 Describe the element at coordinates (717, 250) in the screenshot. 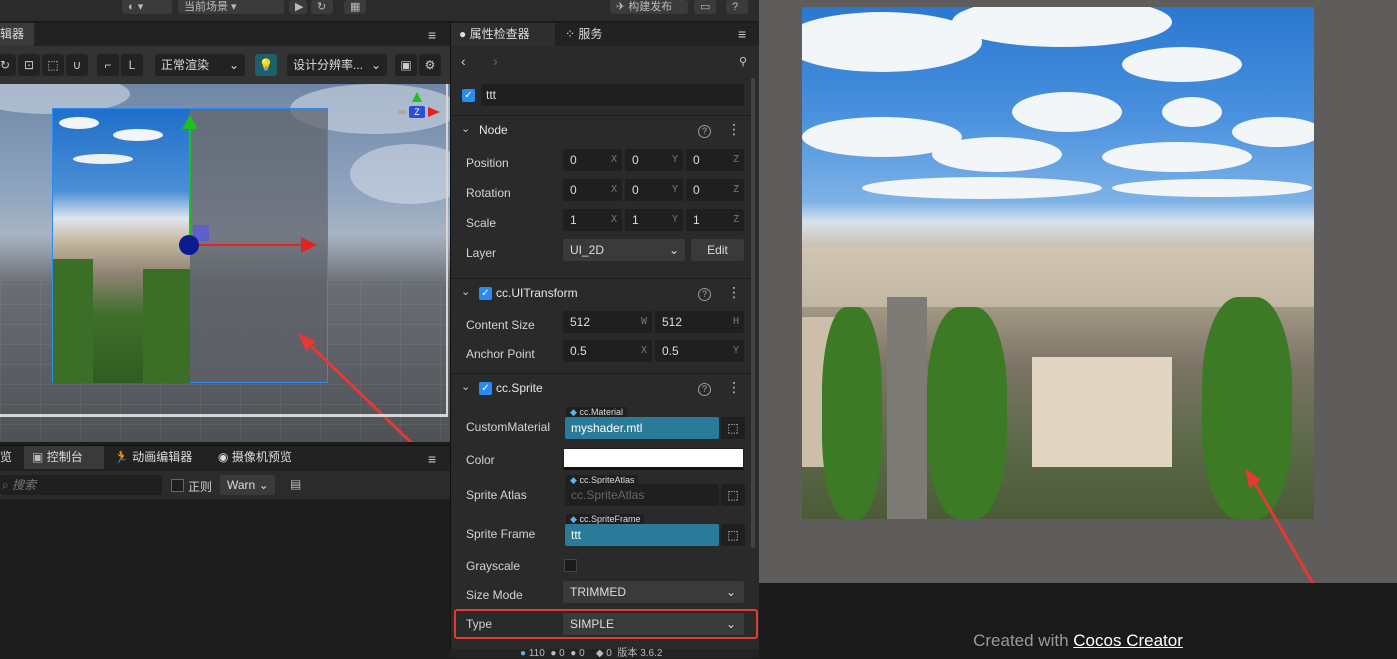

I see `layer-edit-button: Edit` at that location.